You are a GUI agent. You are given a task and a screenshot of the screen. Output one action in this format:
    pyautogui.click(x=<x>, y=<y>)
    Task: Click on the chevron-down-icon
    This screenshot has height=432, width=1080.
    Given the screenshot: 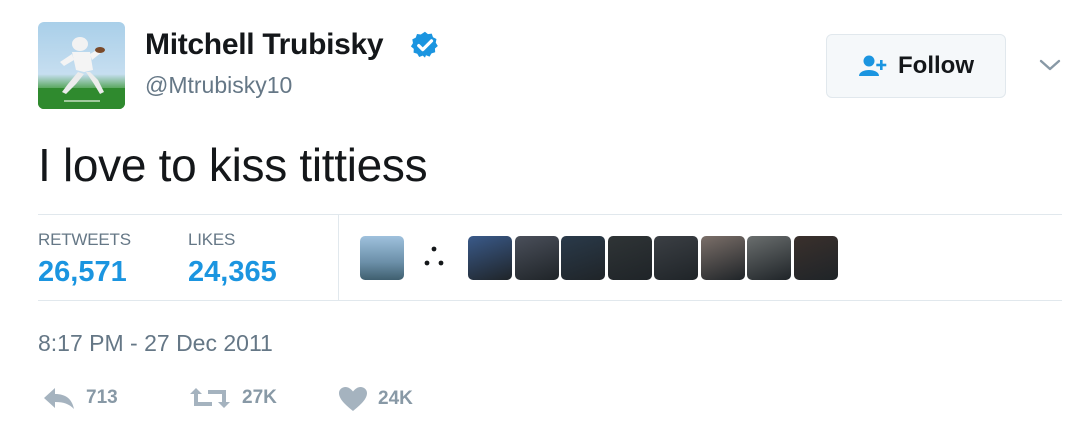 What is the action you would take?
    pyautogui.click(x=1050, y=65)
    